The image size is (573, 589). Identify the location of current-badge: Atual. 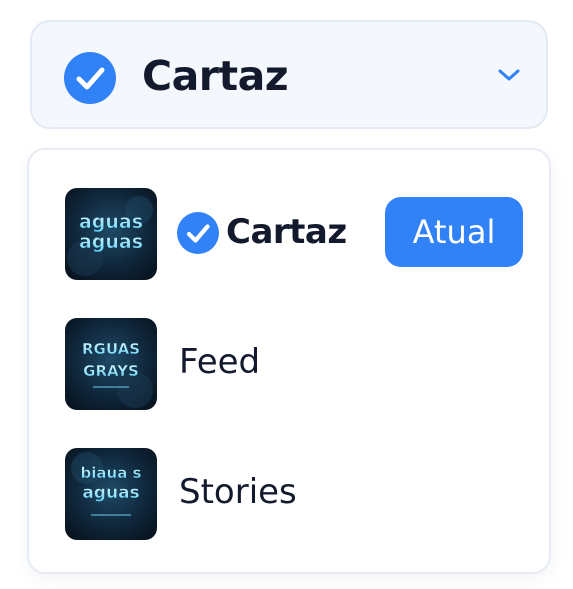
(454, 232).